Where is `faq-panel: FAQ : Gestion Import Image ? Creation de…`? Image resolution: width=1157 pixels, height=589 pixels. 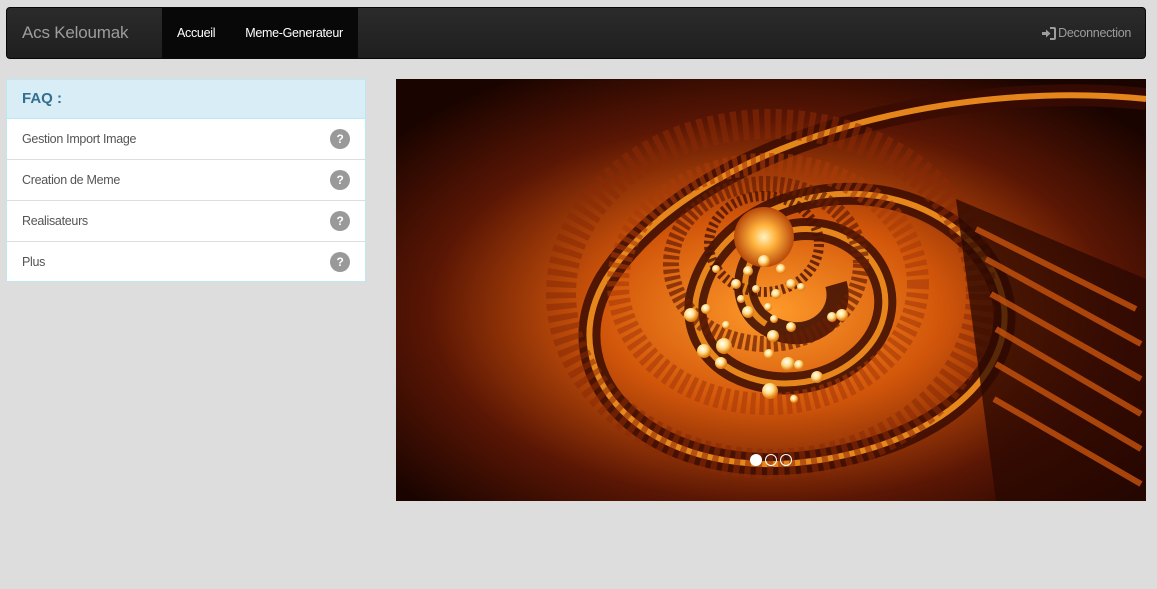
faq-panel: FAQ : Gestion Import Image ? Creation de… is located at coordinates (186, 180).